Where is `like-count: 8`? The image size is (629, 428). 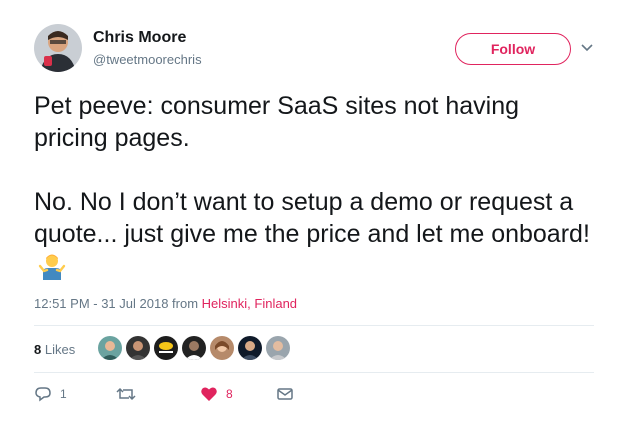 like-count: 8 is located at coordinates (229, 394).